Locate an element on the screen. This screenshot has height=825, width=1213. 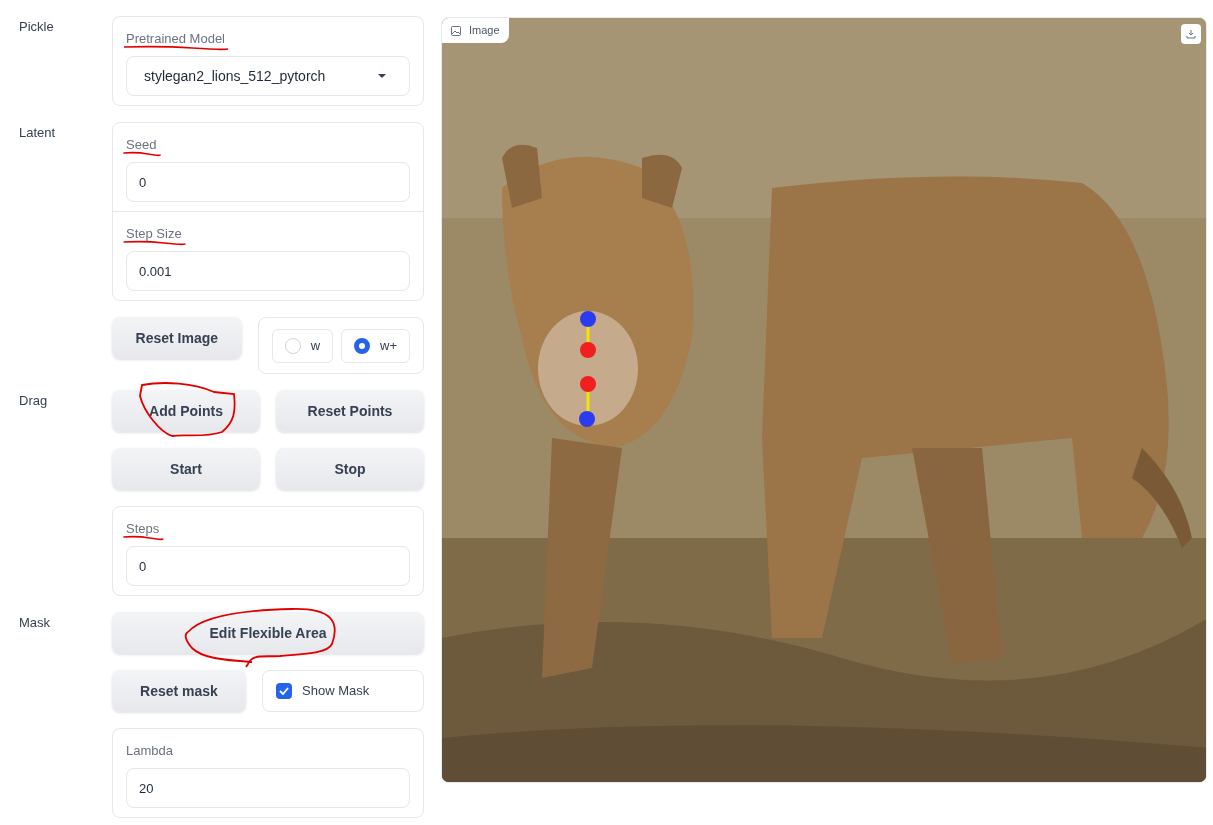
action-button: Reset Points is located at coordinates (350, 411).